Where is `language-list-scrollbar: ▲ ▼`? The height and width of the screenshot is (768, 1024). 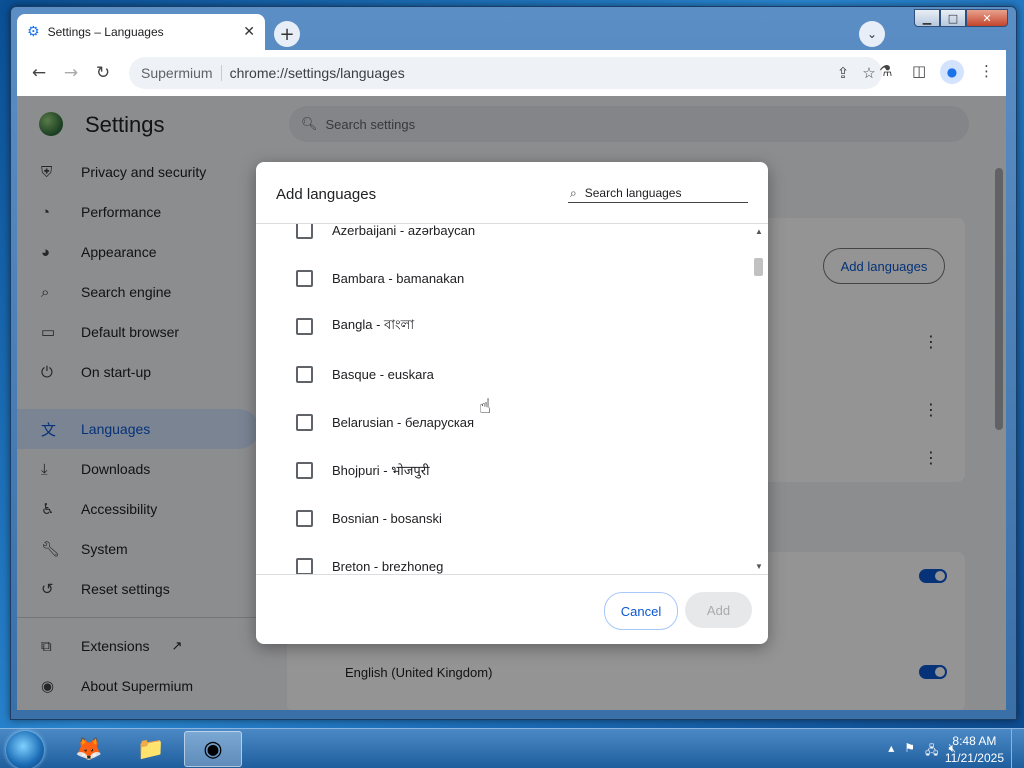 language-list-scrollbar: ▲ ▼ is located at coordinates (760, 399).